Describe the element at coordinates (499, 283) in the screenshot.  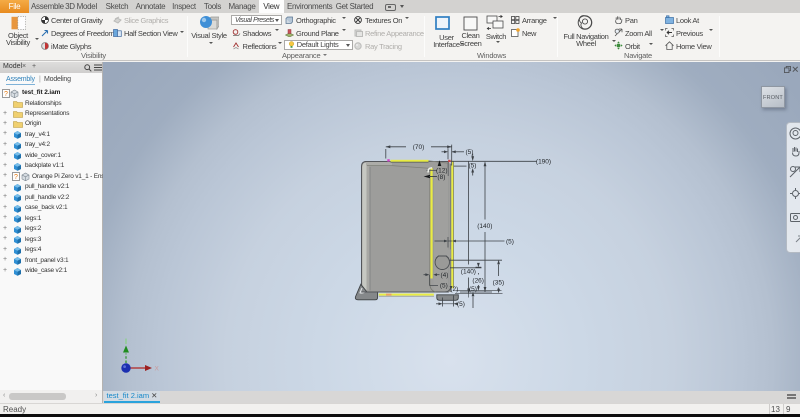
I see `svg-text: (35)` at that location.